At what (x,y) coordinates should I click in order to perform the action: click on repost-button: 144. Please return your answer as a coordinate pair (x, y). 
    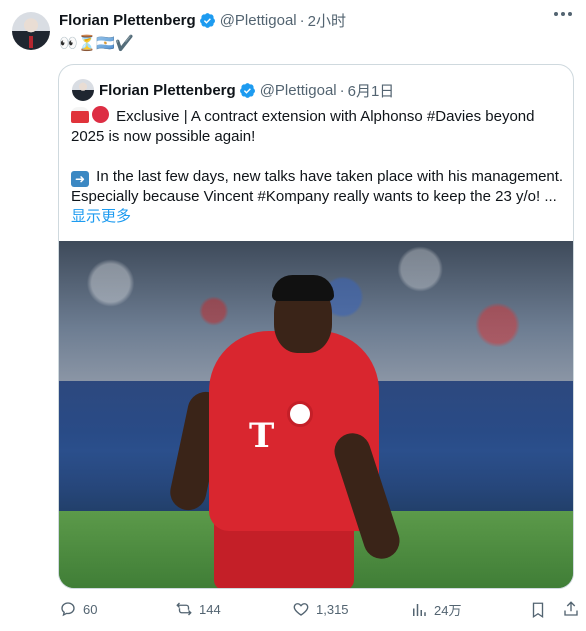
    Looking at the image, I should click on (198, 609).